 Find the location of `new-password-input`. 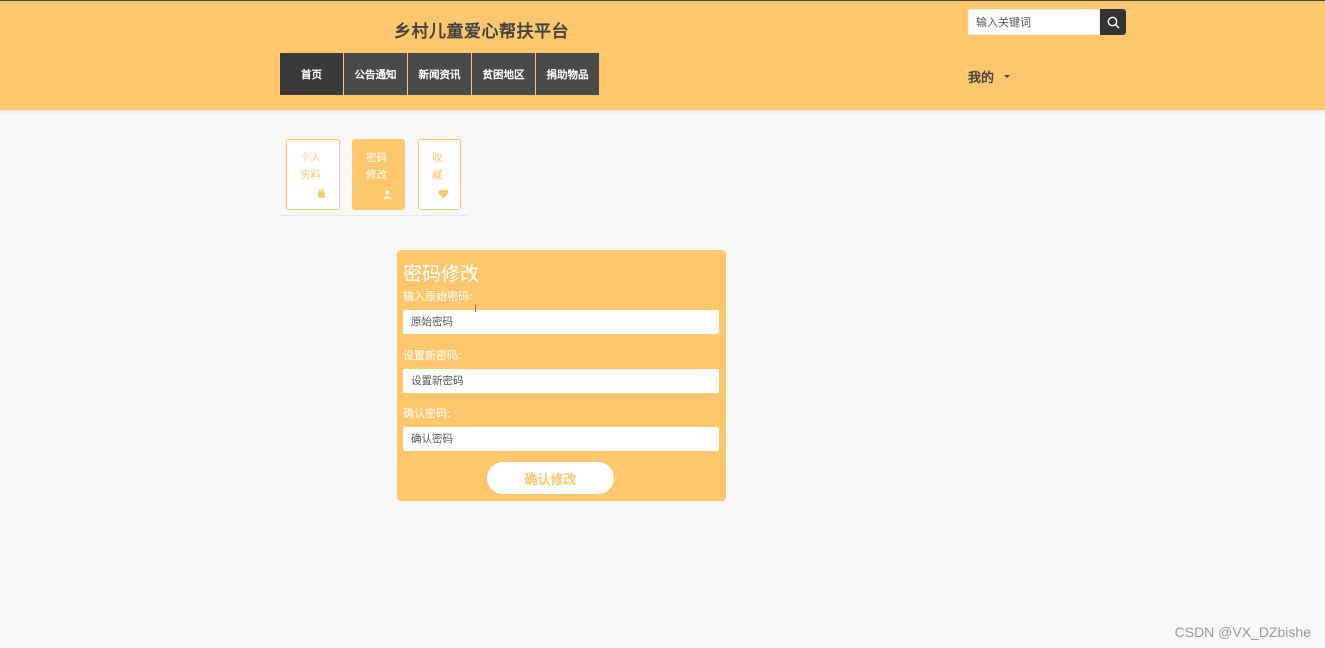

new-password-input is located at coordinates (561, 381).